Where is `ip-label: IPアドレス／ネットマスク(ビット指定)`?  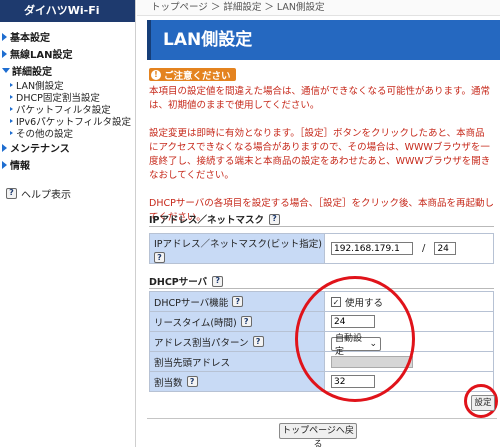 ip-label: IPアドレス／ネットマスク(ビット指定) is located at coordinates (238, 244).